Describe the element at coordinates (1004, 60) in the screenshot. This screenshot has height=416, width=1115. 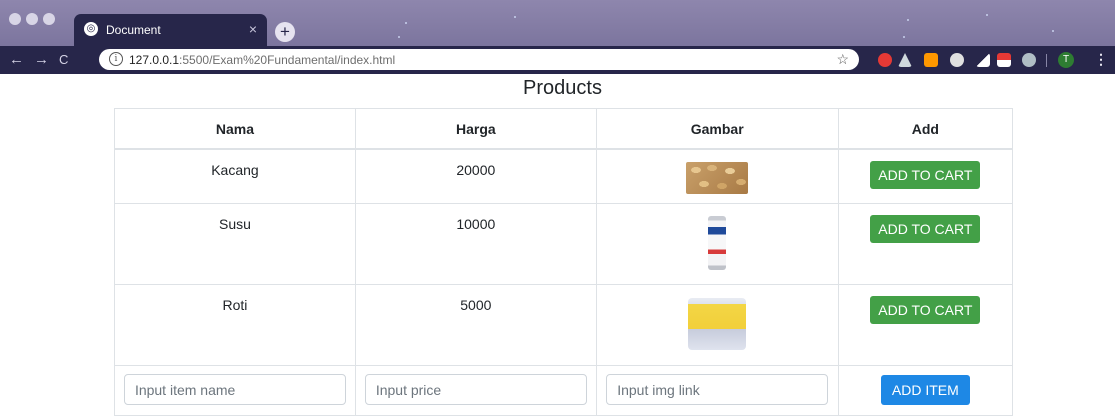
I see `extension-calendar-icon` at that location.